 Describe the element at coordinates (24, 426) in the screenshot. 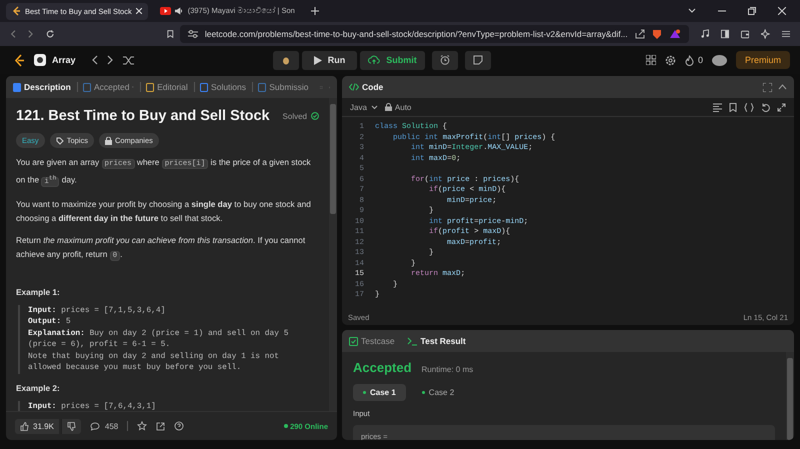

I see `thumbs-up-icon` at that location.